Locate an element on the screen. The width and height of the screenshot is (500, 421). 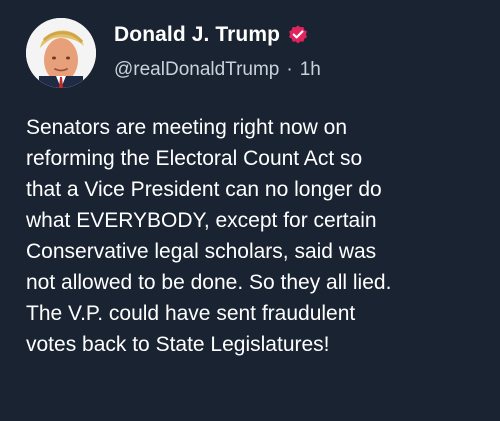
post-body-line: Senators are meeting right now on is located at coordinates (187, 127).